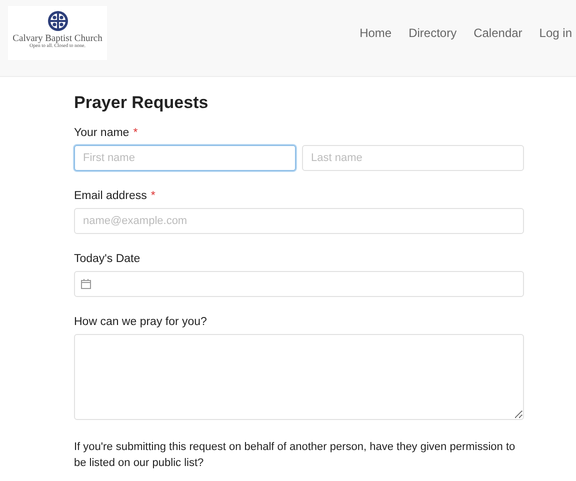 The image size is (576, 481). Describe the element at coordinates (140, 322) in the screenshot. I see `field-label: How can we pray for you?` at that location.